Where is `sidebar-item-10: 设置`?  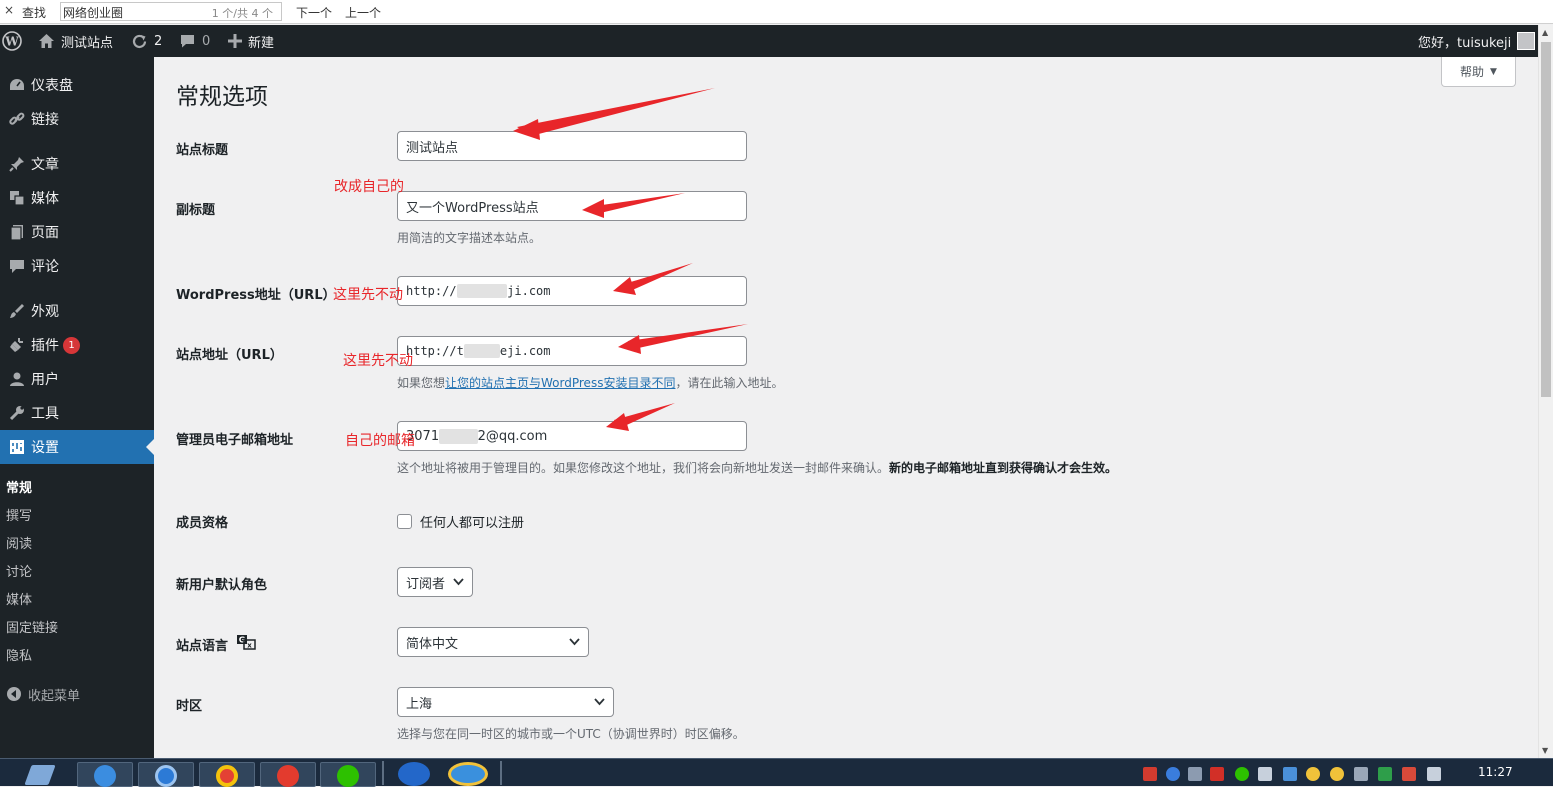
sidebar-item-10: 设置 is located at coordinates (77, 447).